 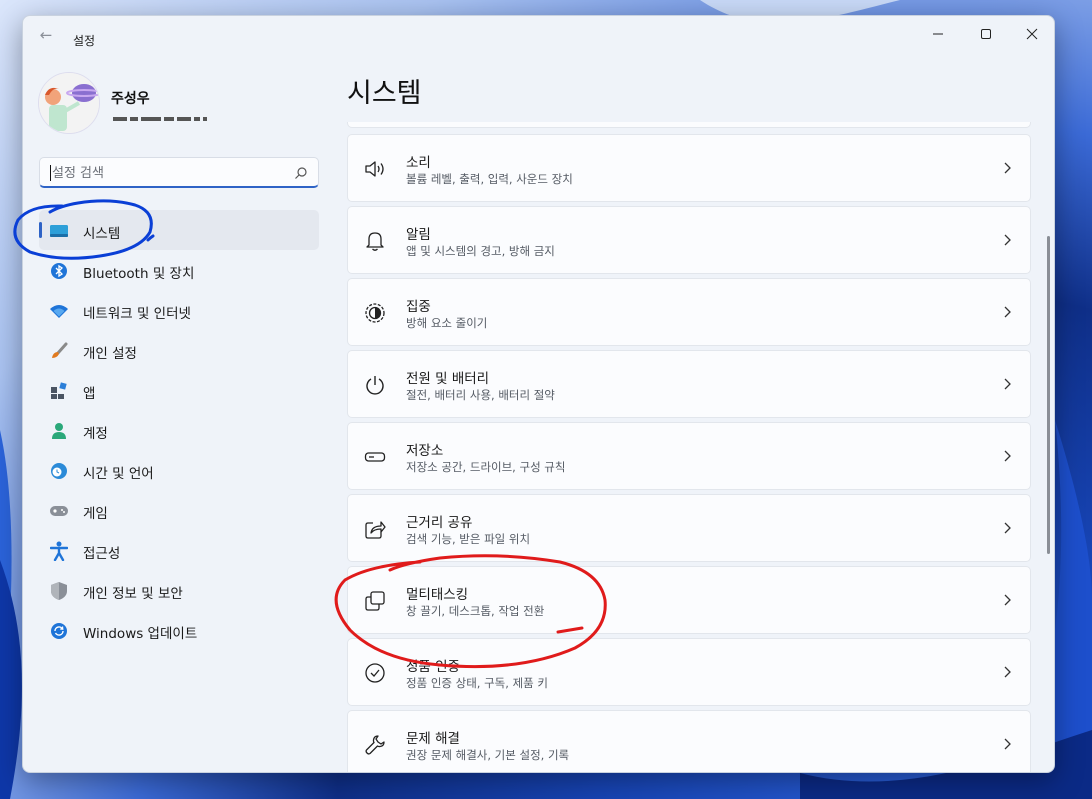 I want to click on card-subtitle: 앱 및 시스템의 경고, 방해 금지, so click(x=480, y=251).